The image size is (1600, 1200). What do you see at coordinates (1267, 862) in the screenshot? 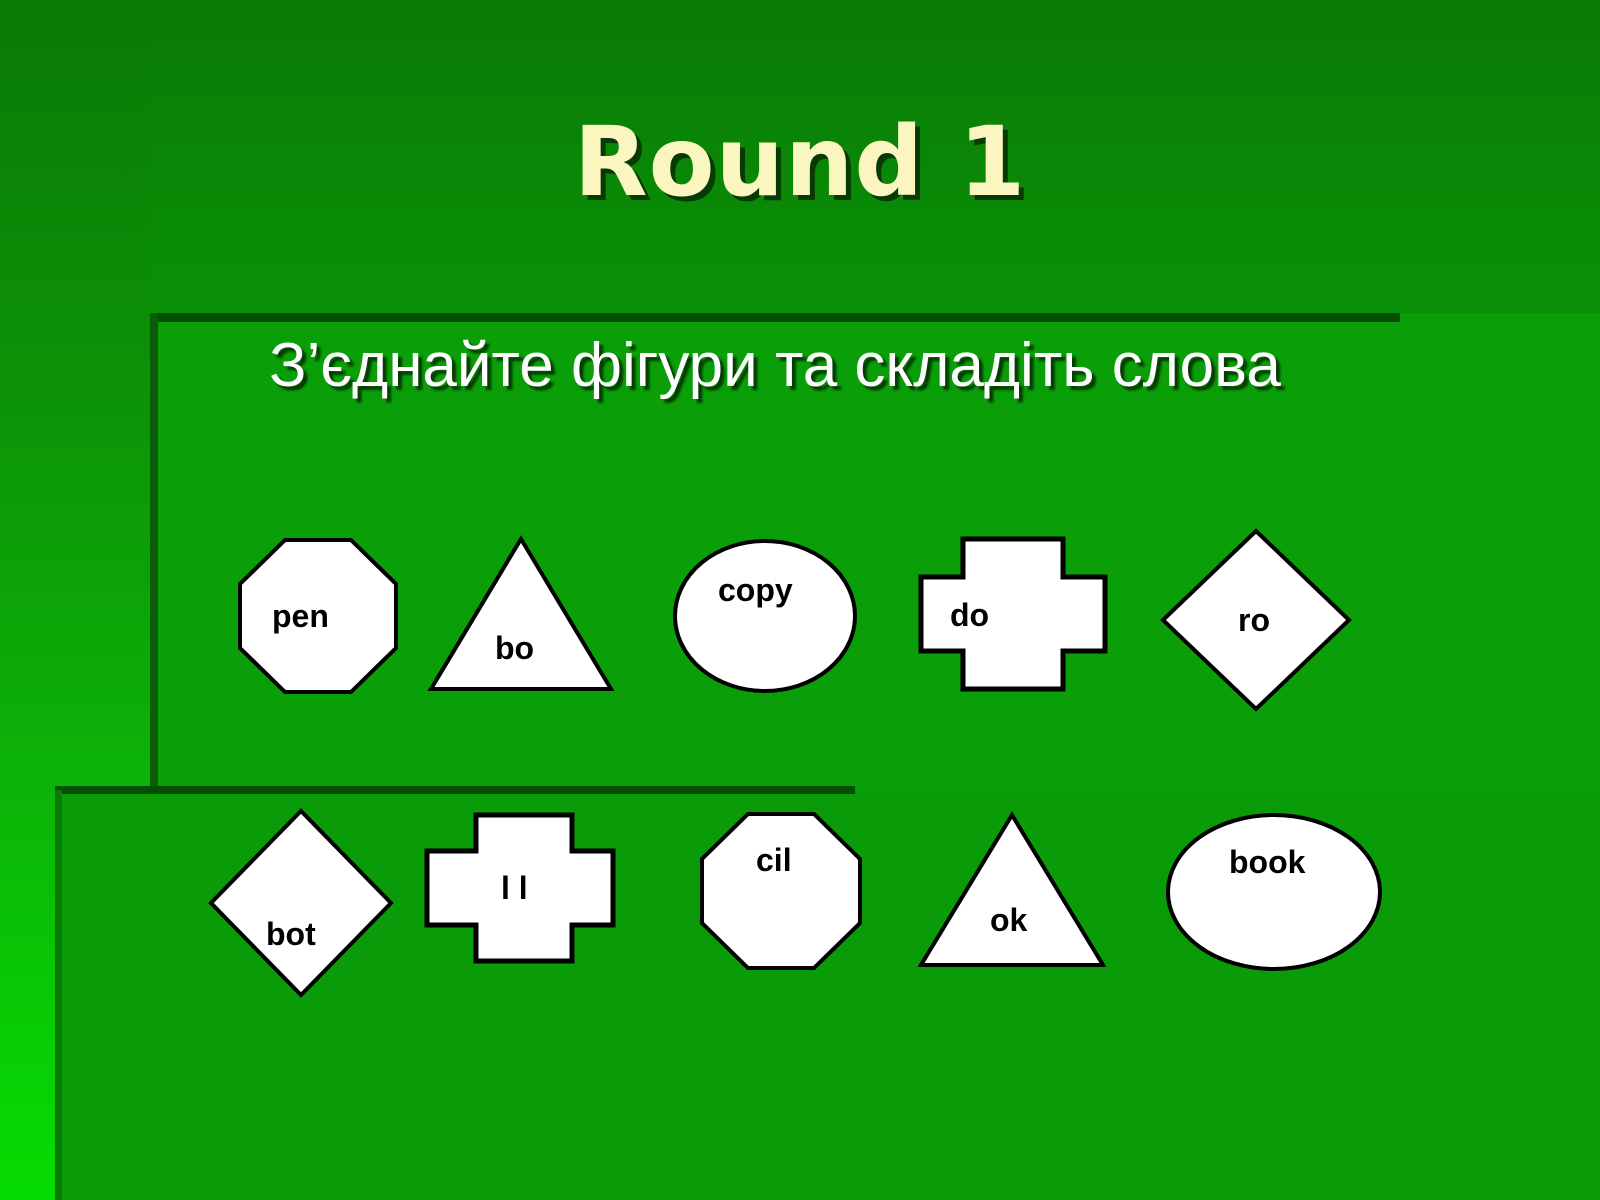
I see `shape-label: book` at bounding box center [1267, 862].